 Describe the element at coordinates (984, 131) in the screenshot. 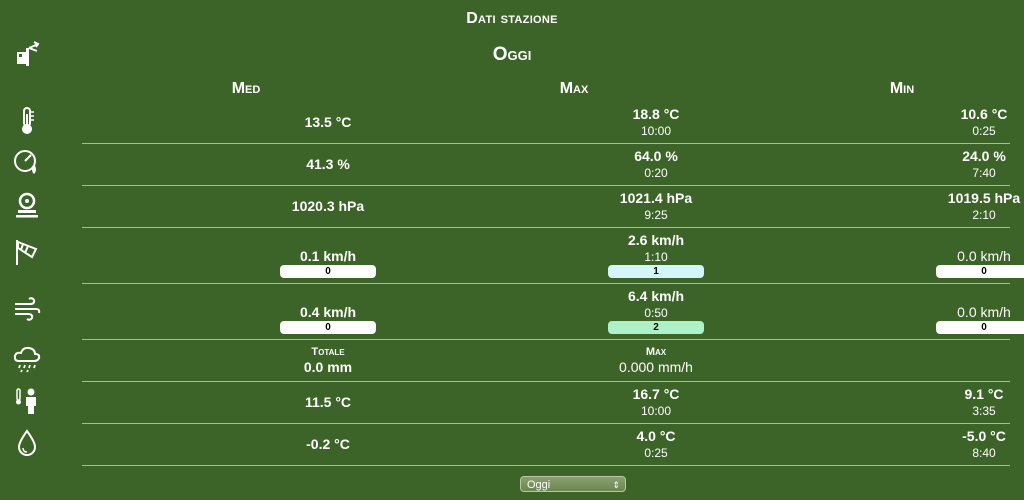

I see `temperature-min-time: 0:25` at that location.